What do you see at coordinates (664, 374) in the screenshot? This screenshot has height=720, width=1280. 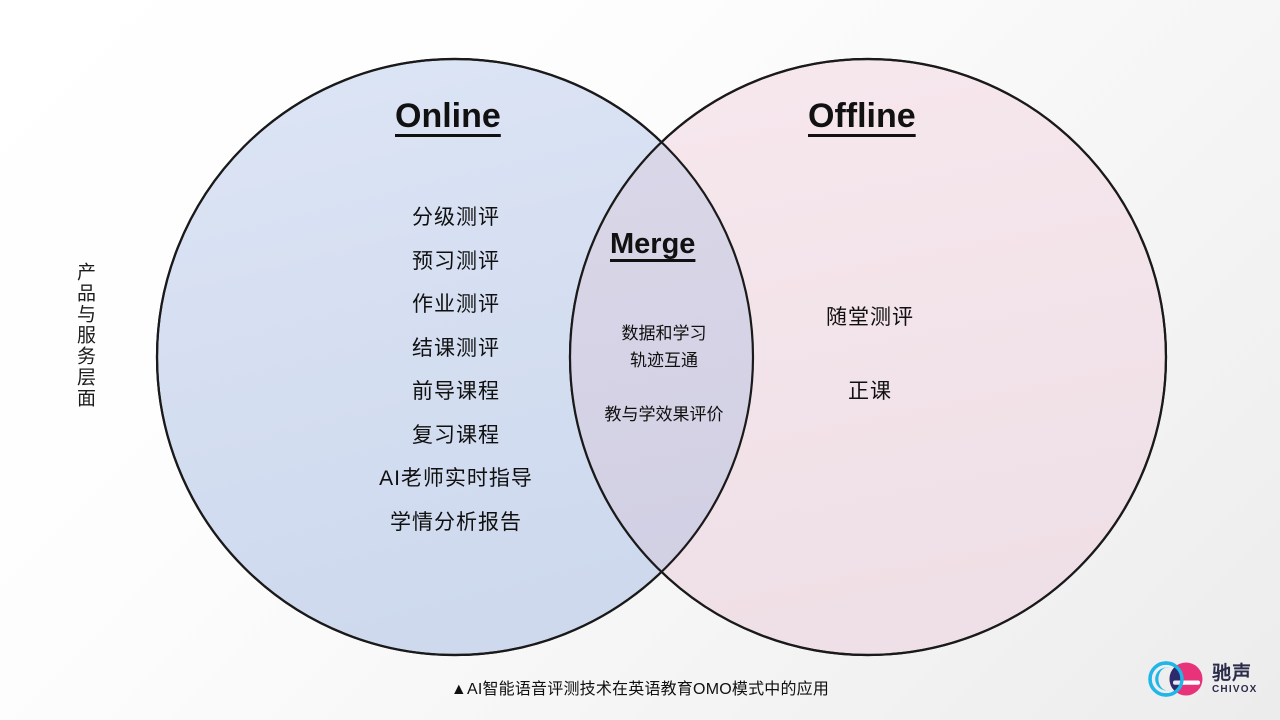 I see `merge-item-list: 数据和学习 轨迹互通 教与学效果评价` at bounding box center [664, 374].